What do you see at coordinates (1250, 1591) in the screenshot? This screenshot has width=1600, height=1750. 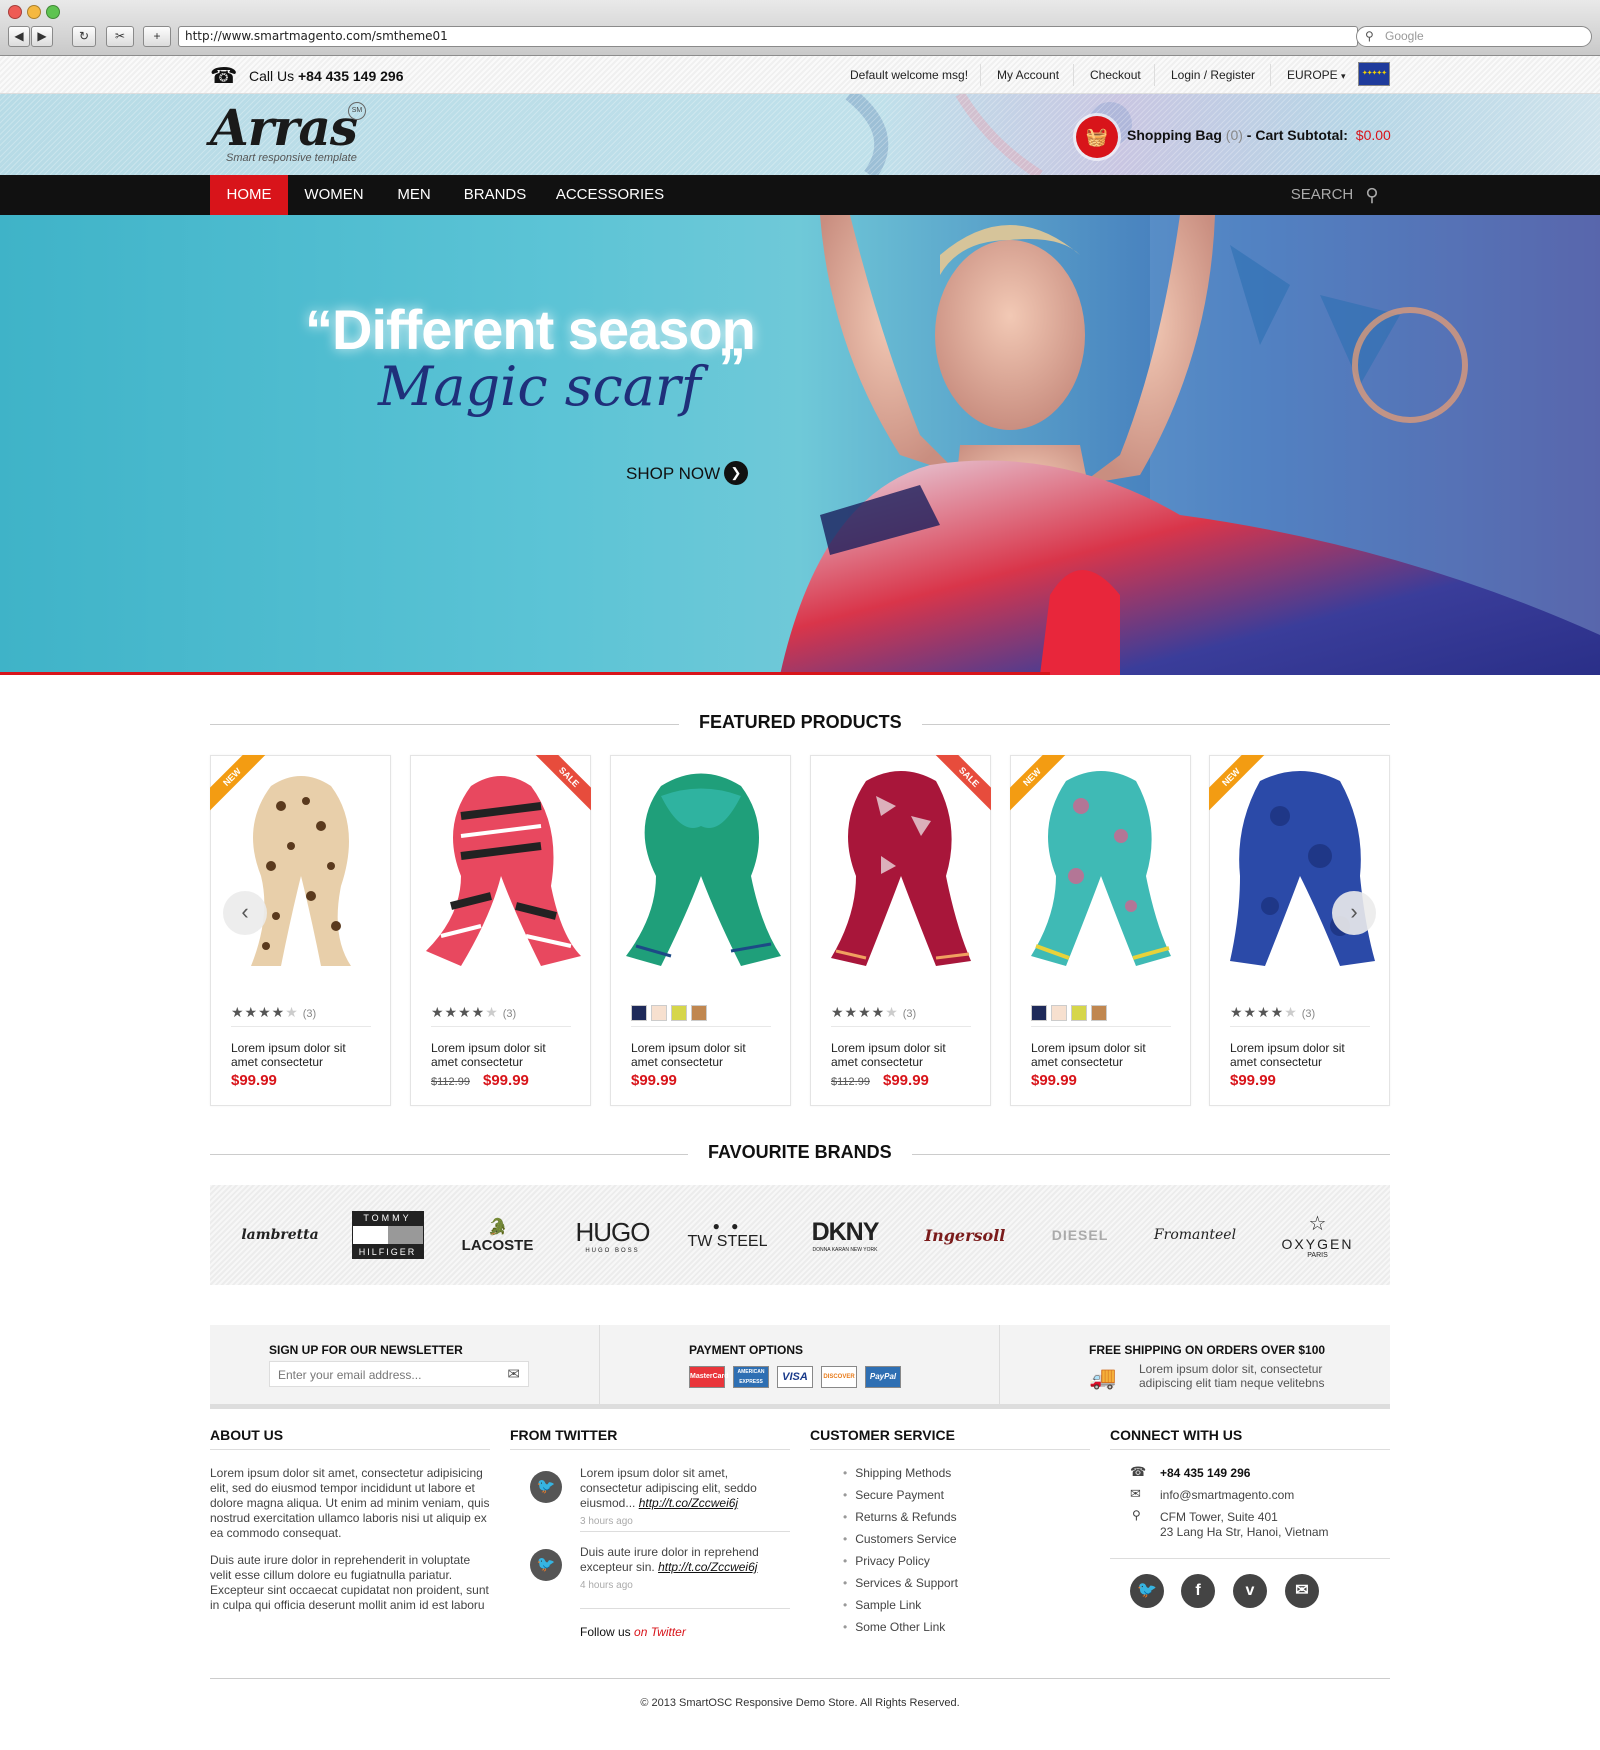 I see `vimeo-icon: v` at bounding box center [1250, 1591].